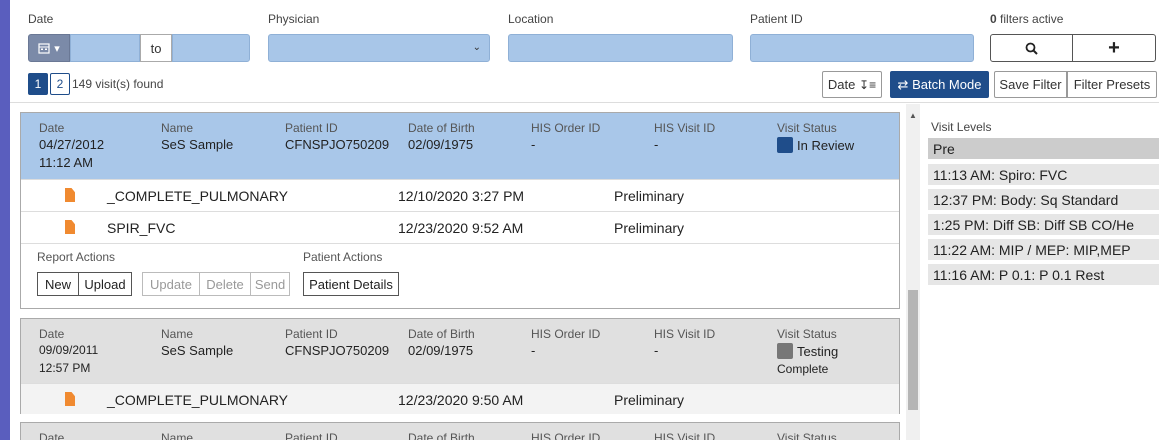  I want to click on filters-active-text: filters active, so click(1032, 19).